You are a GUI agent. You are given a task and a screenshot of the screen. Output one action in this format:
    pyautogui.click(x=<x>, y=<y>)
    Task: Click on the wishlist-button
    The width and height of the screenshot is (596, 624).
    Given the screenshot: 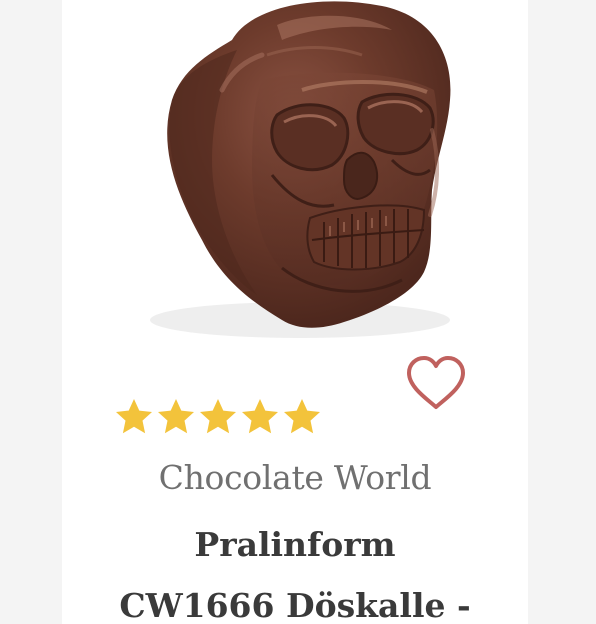 What is the action you would take?
    pyautogui.click(x=436, y=384)
    